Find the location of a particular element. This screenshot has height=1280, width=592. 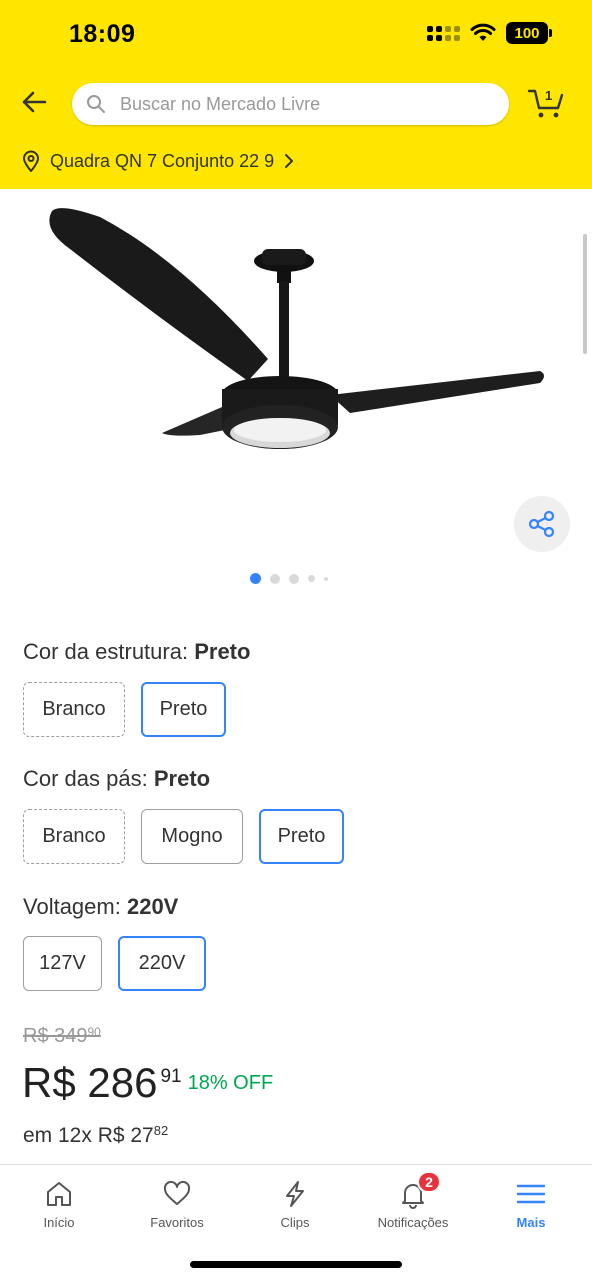

old-price: R$ 34990 is located at coordinates (62, 1036).